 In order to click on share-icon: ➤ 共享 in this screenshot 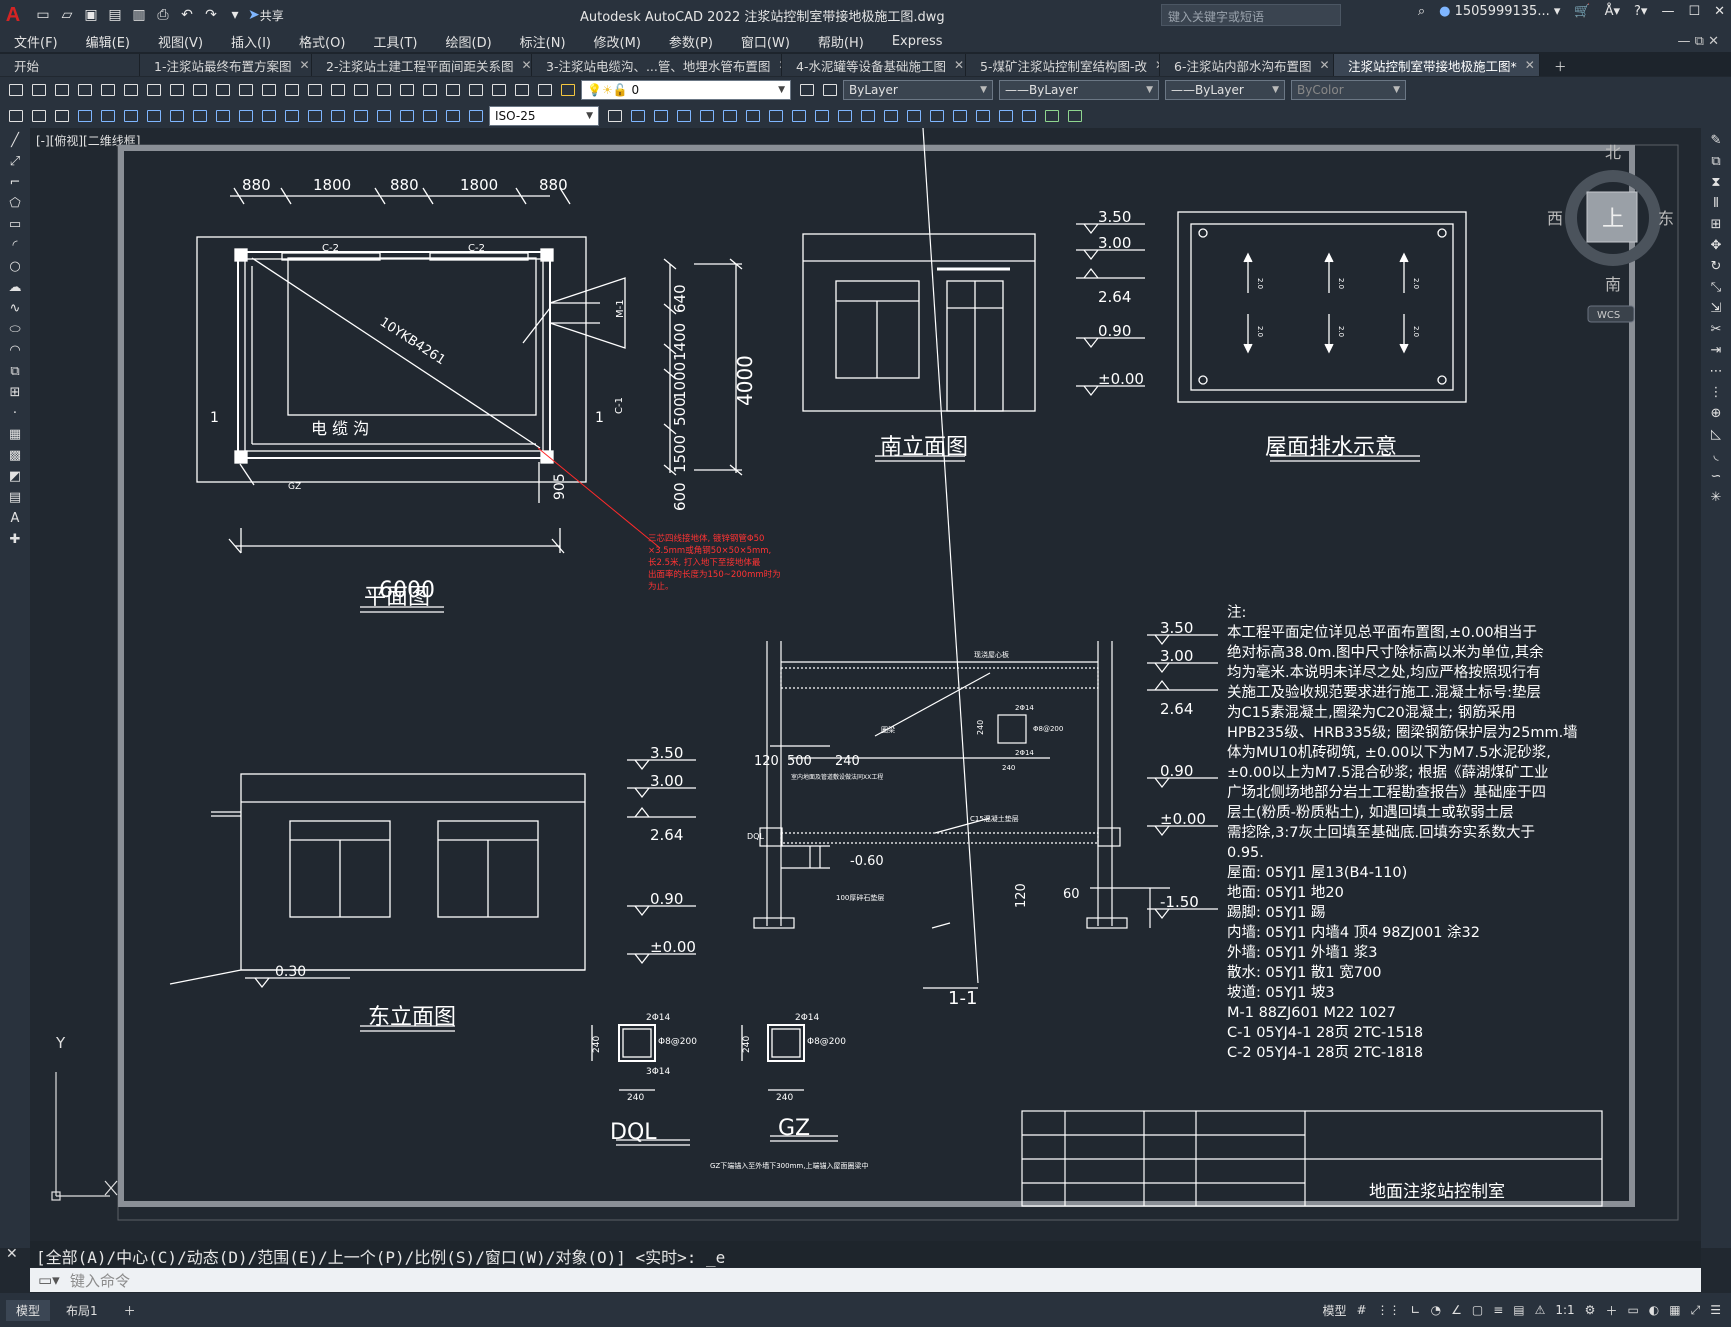, I will do `click(266, 15)`.